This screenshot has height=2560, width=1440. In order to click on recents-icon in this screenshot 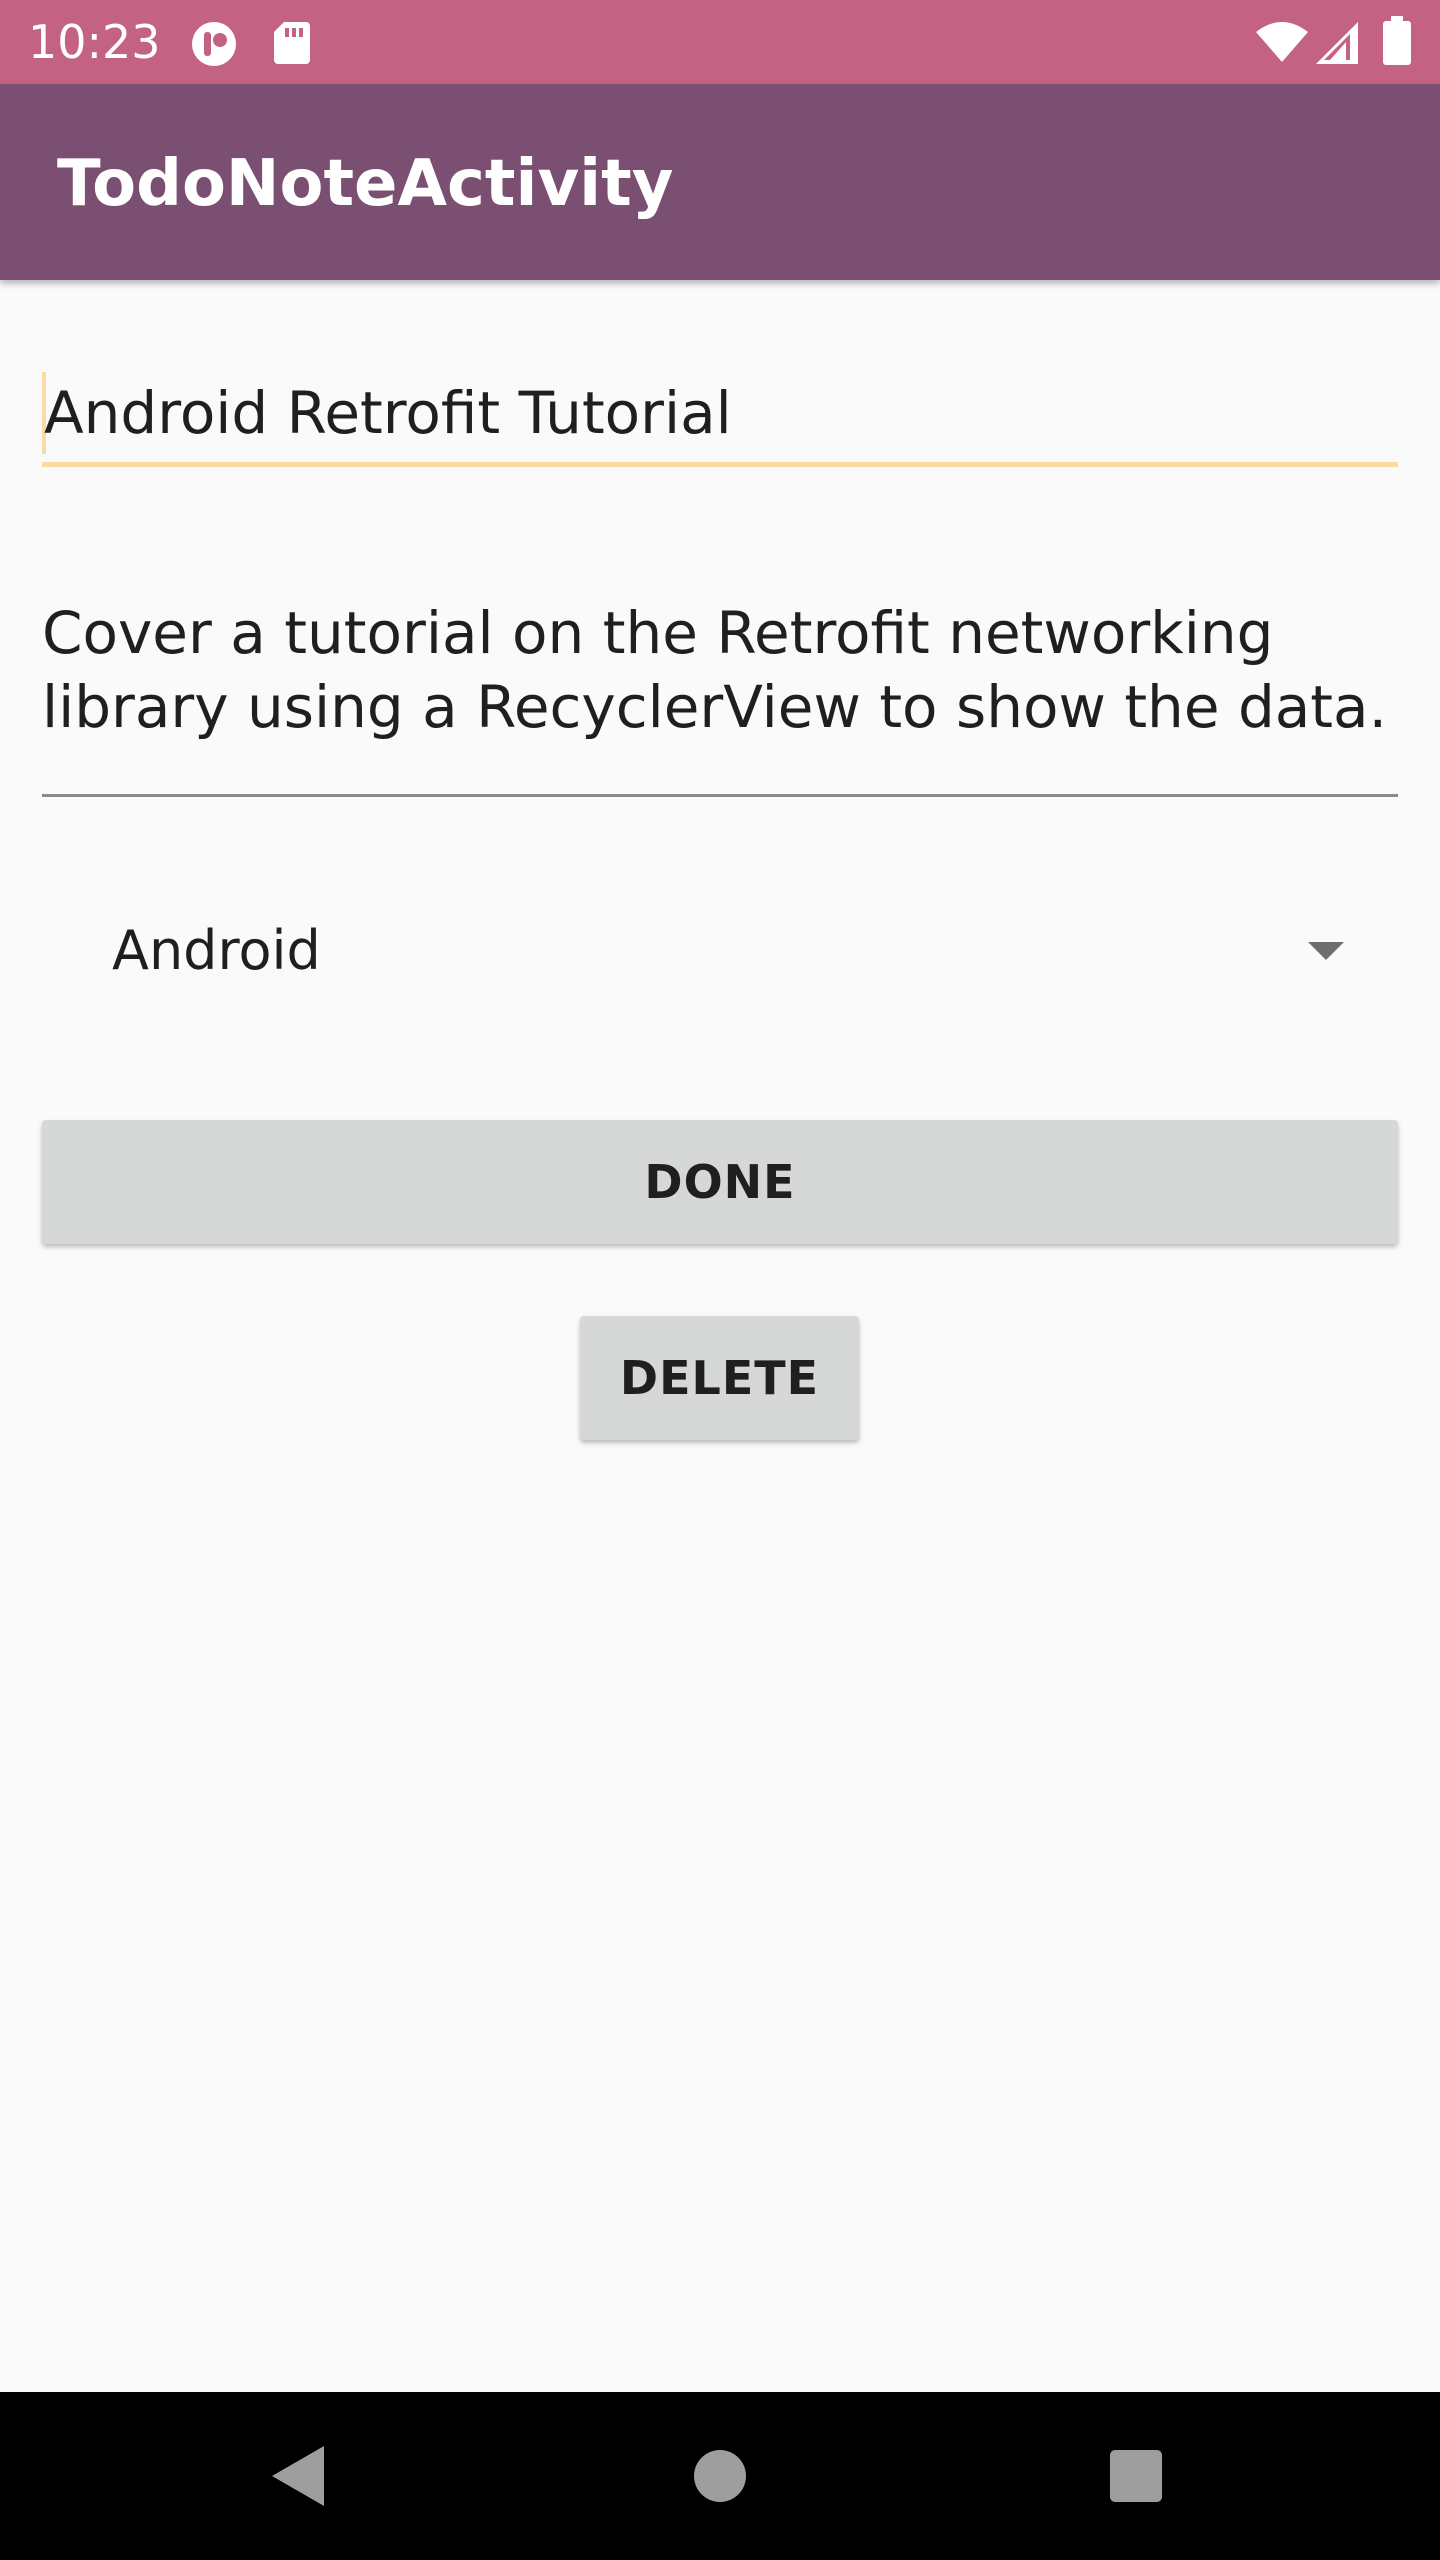, I will do `click(1136, 2476)`.